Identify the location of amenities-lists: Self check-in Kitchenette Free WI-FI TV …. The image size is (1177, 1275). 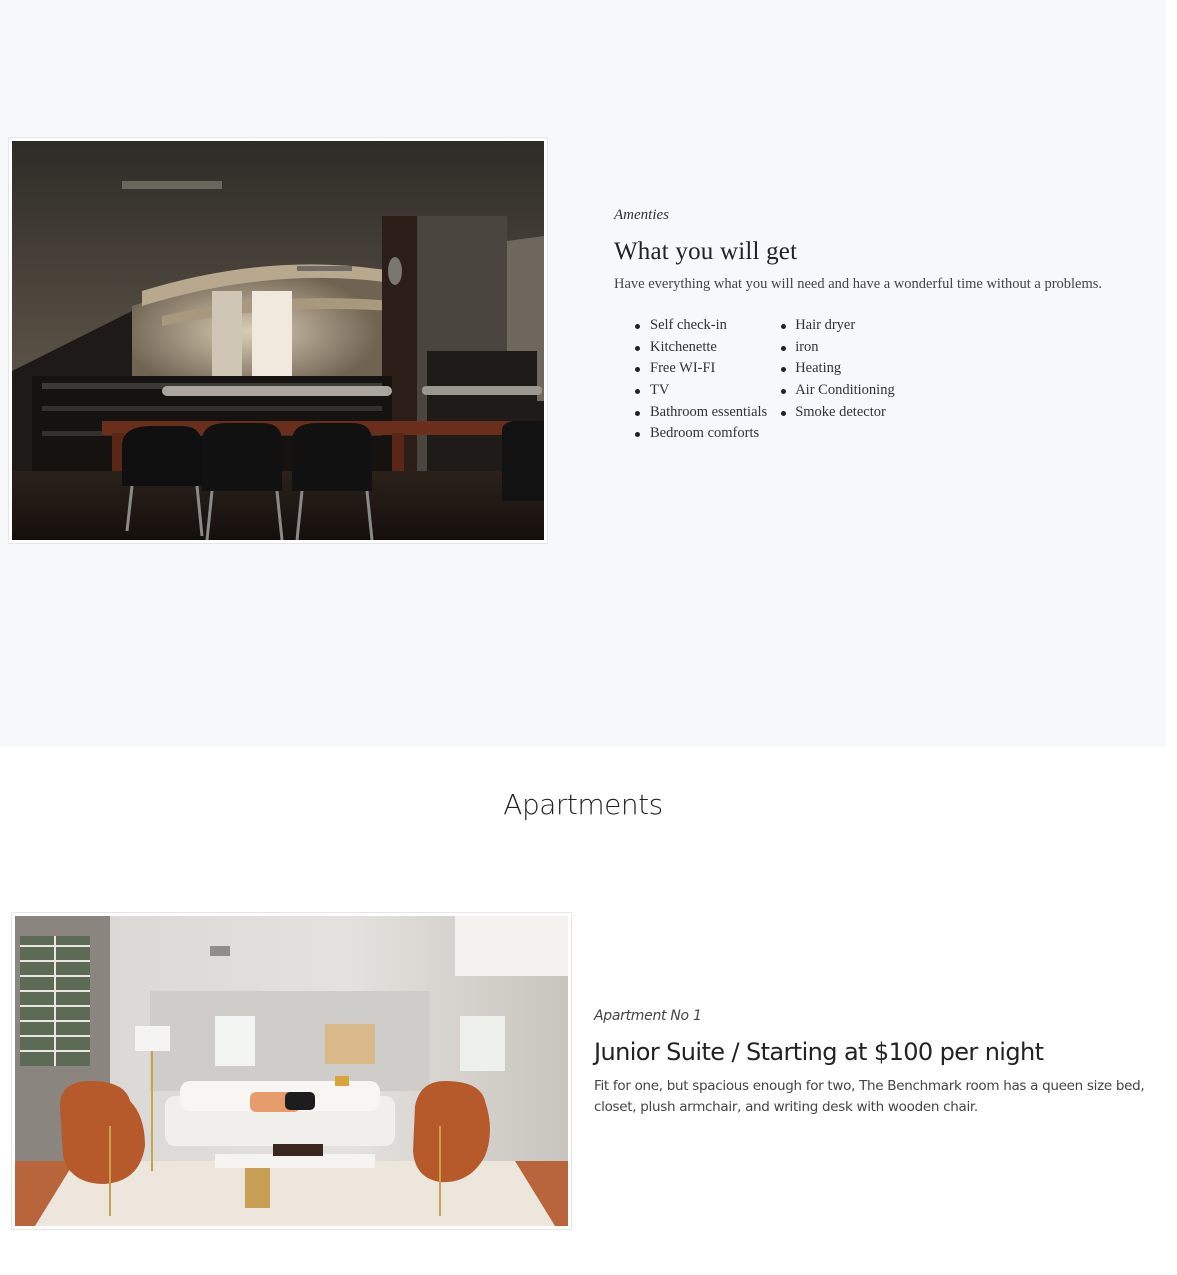
(884, 380).